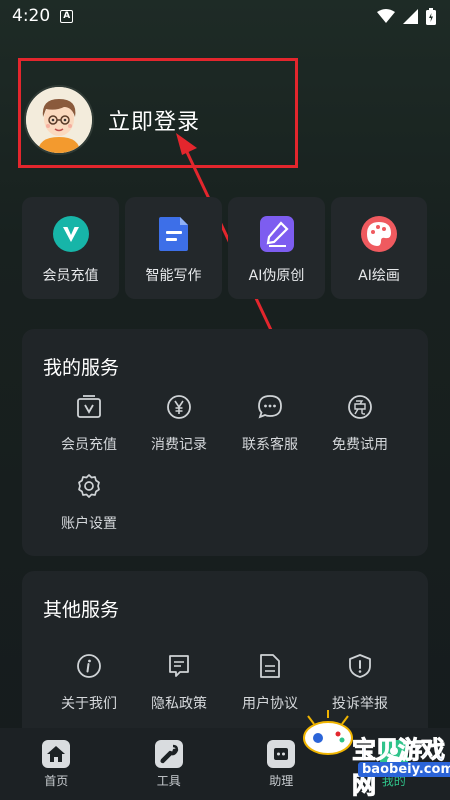  I want to click on panel-title: 我的服务, so click(81, 368).